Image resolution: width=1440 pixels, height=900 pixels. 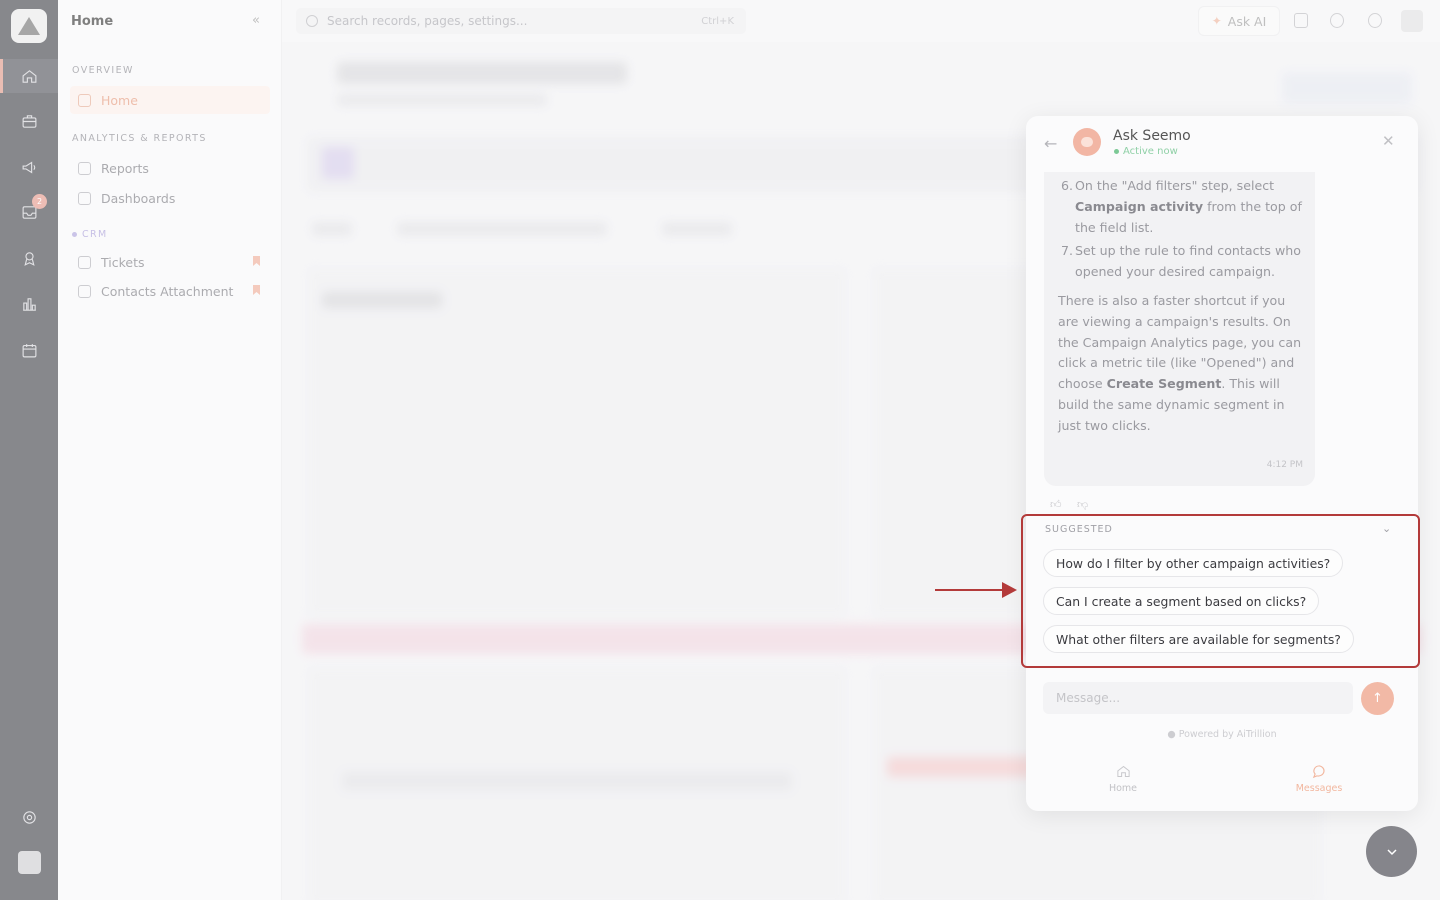 I want to click on sparkle-icon: ✦, so click(x=1216, y=21).